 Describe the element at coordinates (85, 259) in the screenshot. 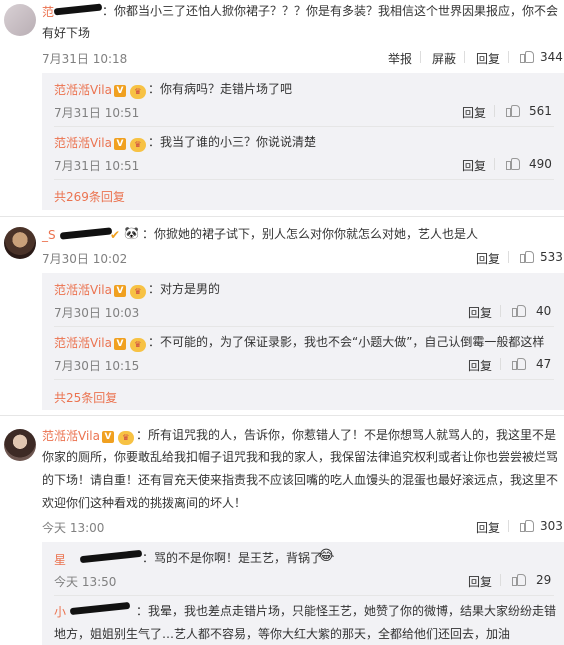

I see `comment-time: 7月30日 10:02` at that location.